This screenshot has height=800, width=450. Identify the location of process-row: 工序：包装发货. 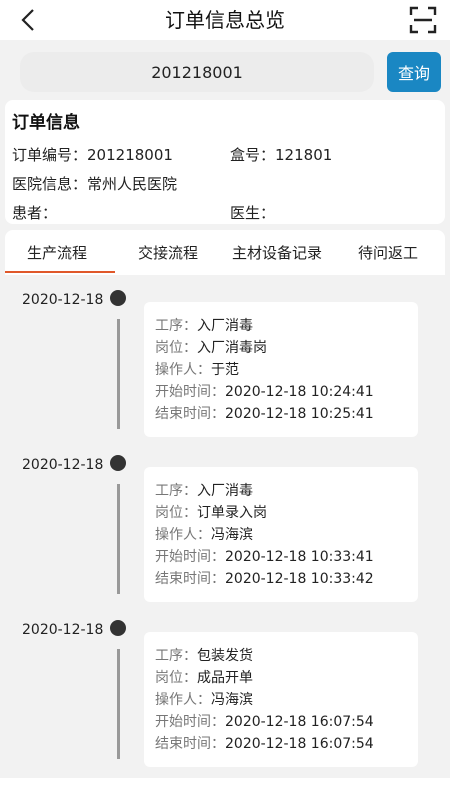
(204, 655).